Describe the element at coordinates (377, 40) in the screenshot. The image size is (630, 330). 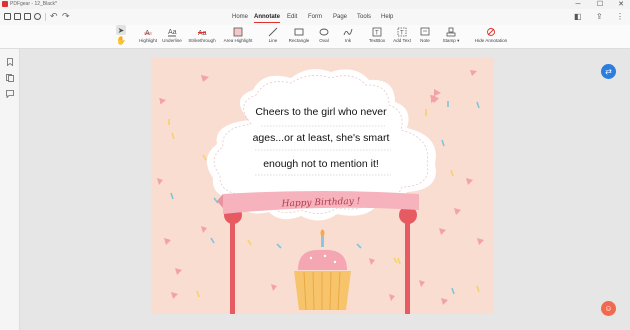
I see `tool-label: TextBox` at that location.